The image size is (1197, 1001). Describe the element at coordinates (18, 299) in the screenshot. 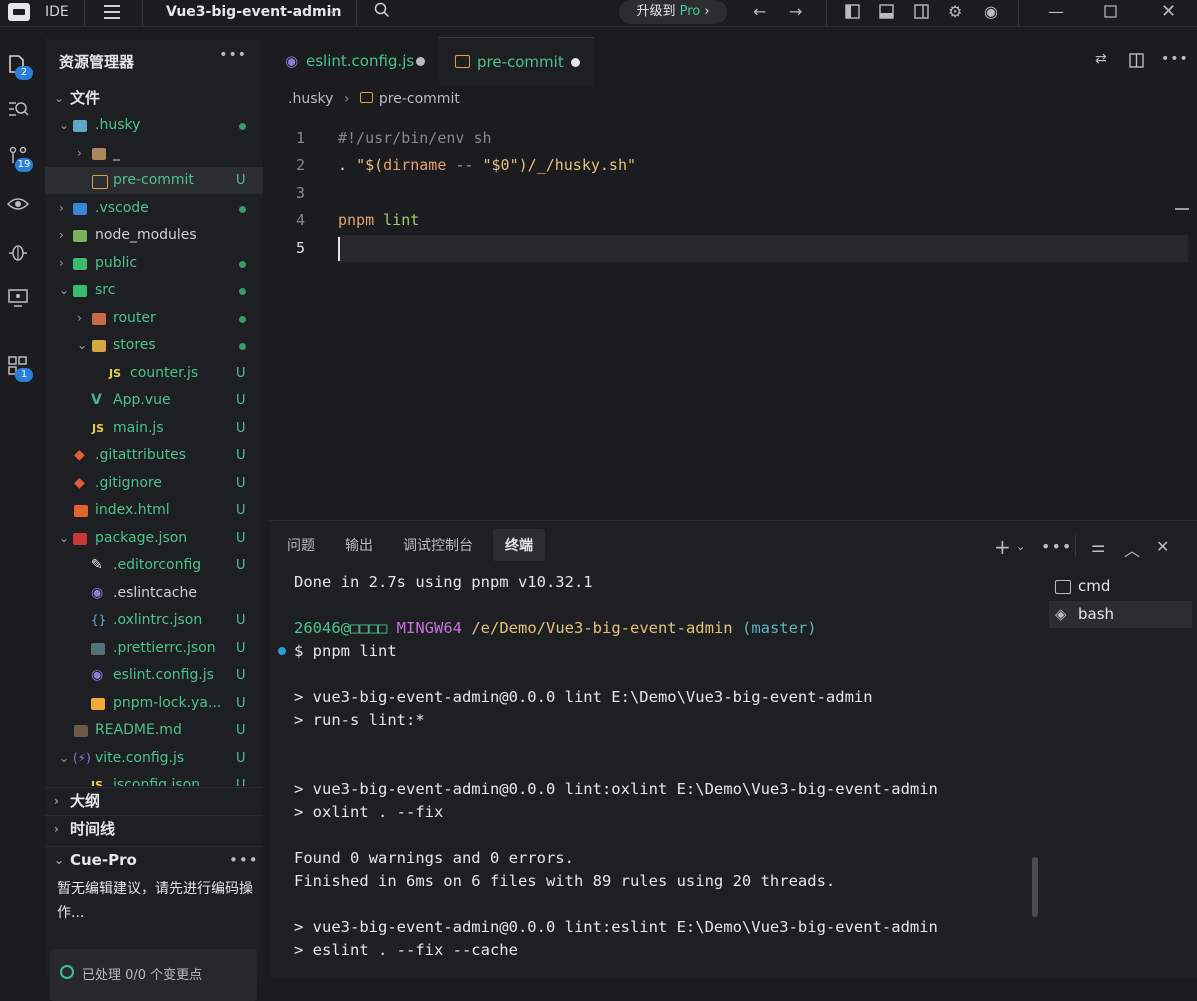

I see `remote-monitor-icon` at that location.